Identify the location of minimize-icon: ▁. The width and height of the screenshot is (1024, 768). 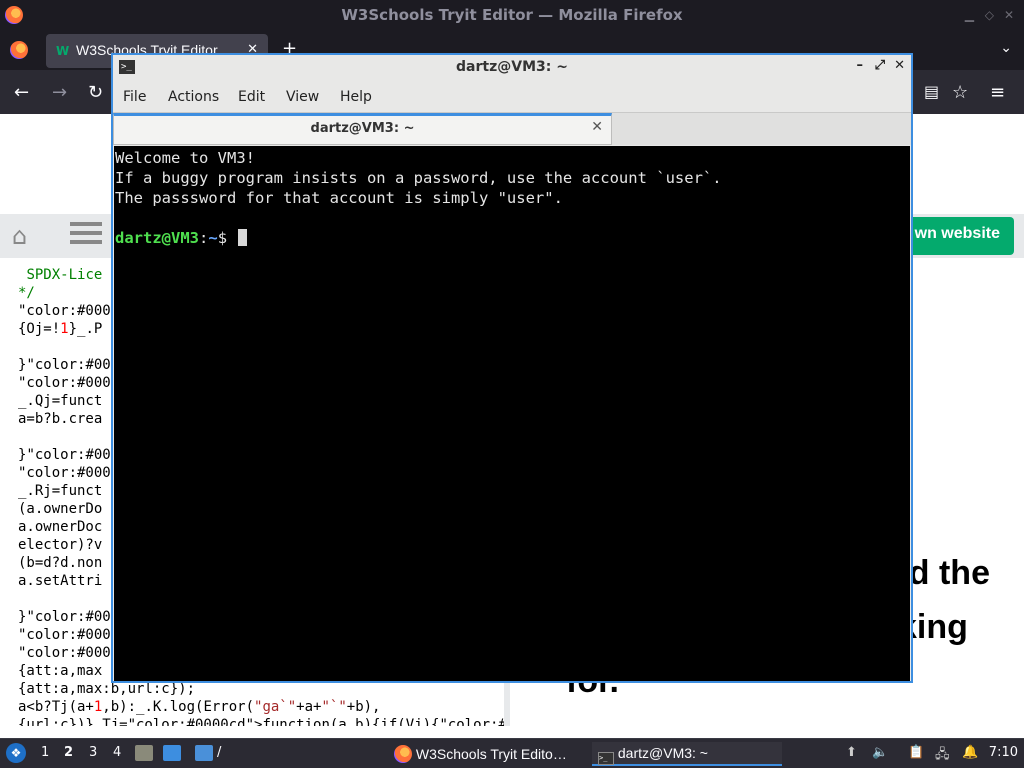
(969, 15).